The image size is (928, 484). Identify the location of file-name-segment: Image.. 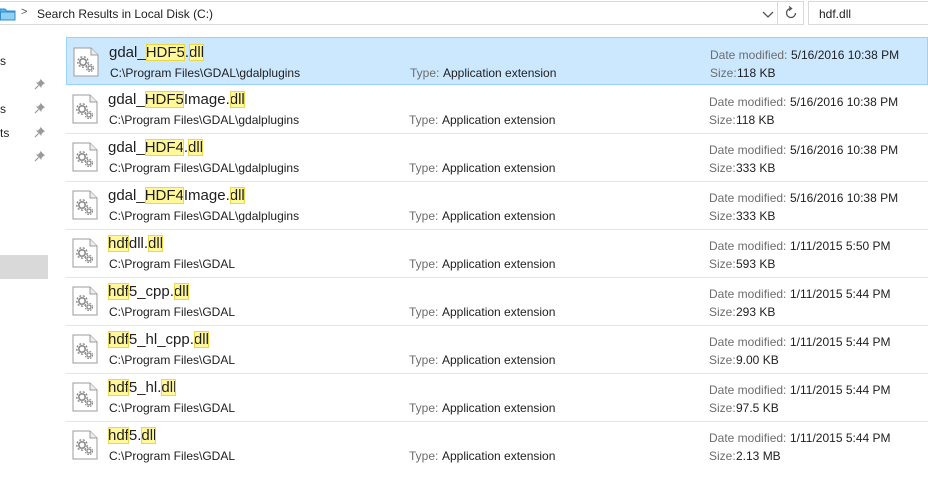
(206, 195).